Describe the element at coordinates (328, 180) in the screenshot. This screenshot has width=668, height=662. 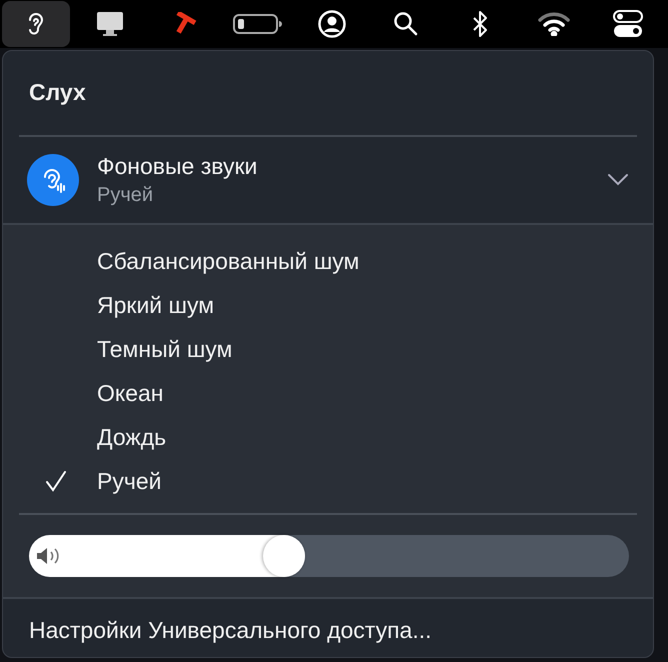
I see `background-sounds-row: Фоновые звуки Ручей` at that location.